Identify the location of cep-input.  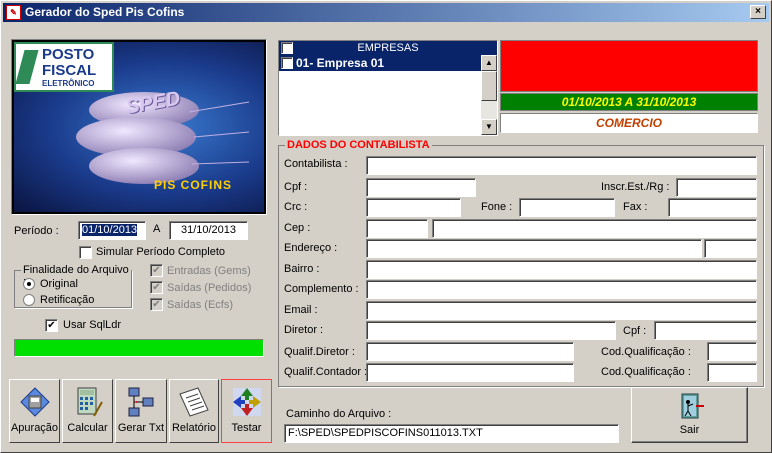
(397, 228).